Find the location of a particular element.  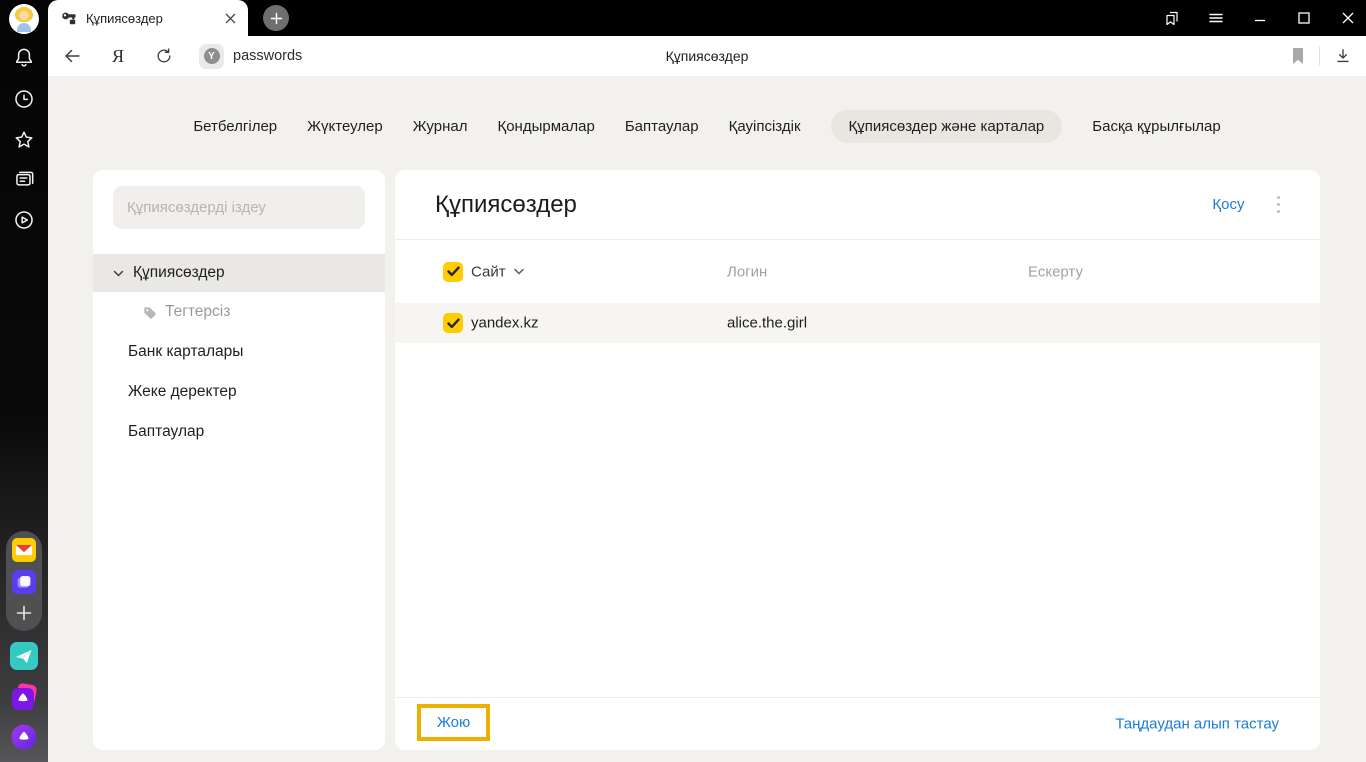

profile-avatar is located at coordinates (24, 19).